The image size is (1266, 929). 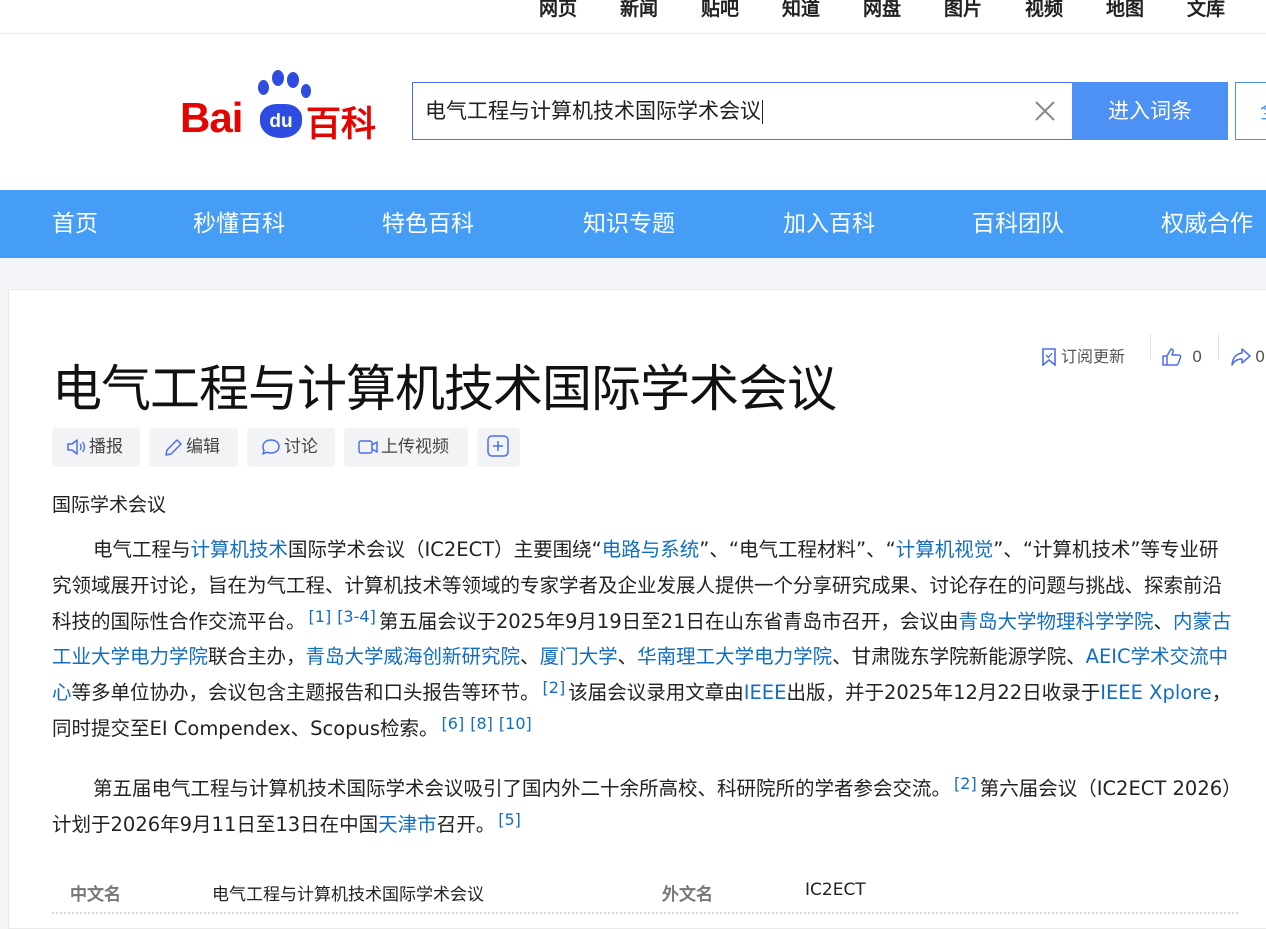 What do you see at coordinates (173, 447) in the screenshot?
I see `pencil-icon` at bounding box center [173, 447].